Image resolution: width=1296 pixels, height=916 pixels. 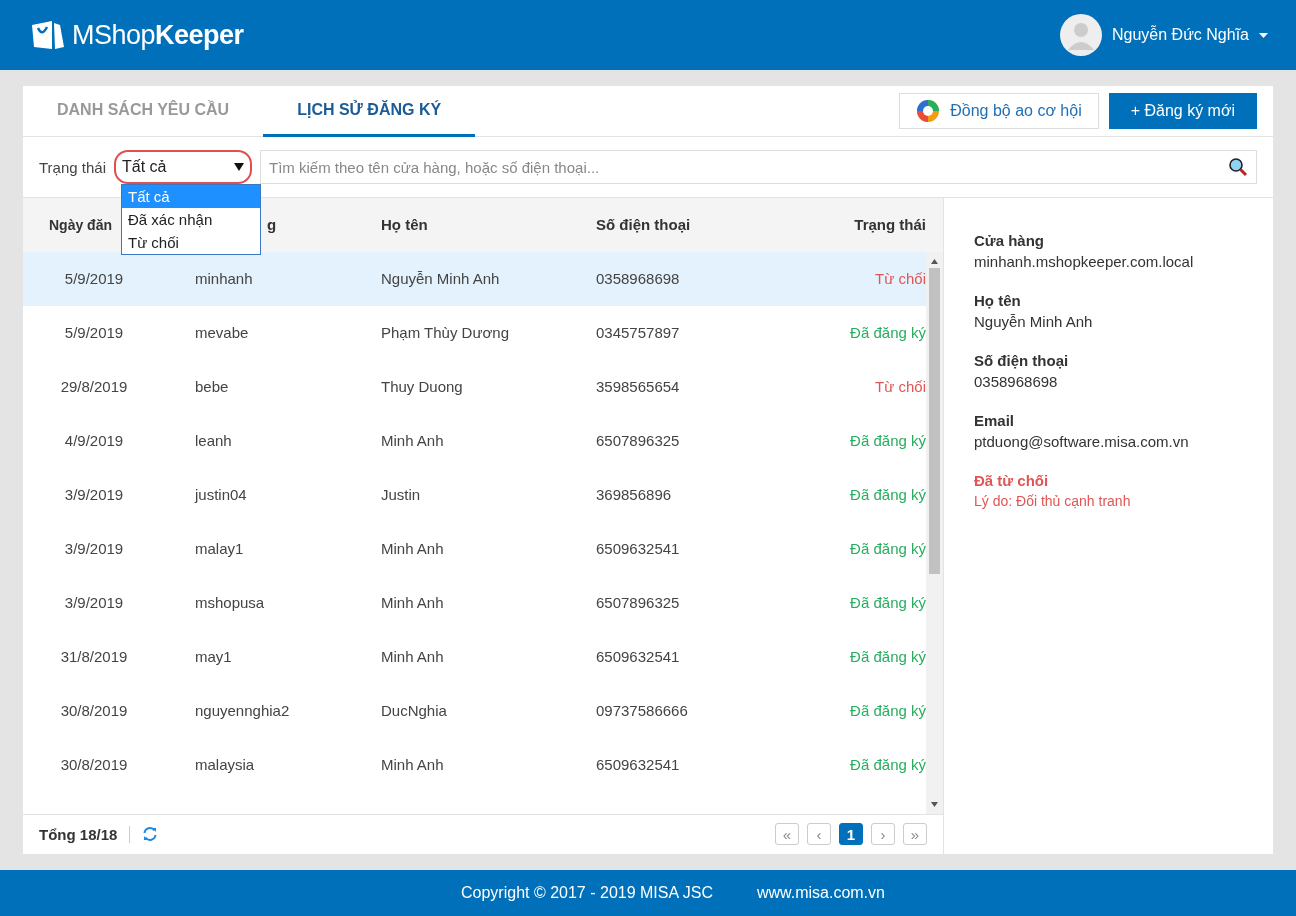 I want to click on detail-value: minhanh.mshopkeeper.com.local, so click(x=1084, y=261).